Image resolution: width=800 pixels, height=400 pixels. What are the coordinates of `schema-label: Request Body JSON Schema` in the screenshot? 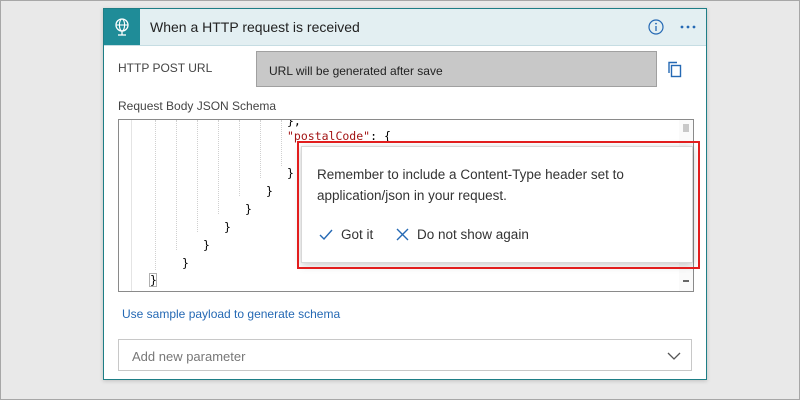 It's located at (197, 106).